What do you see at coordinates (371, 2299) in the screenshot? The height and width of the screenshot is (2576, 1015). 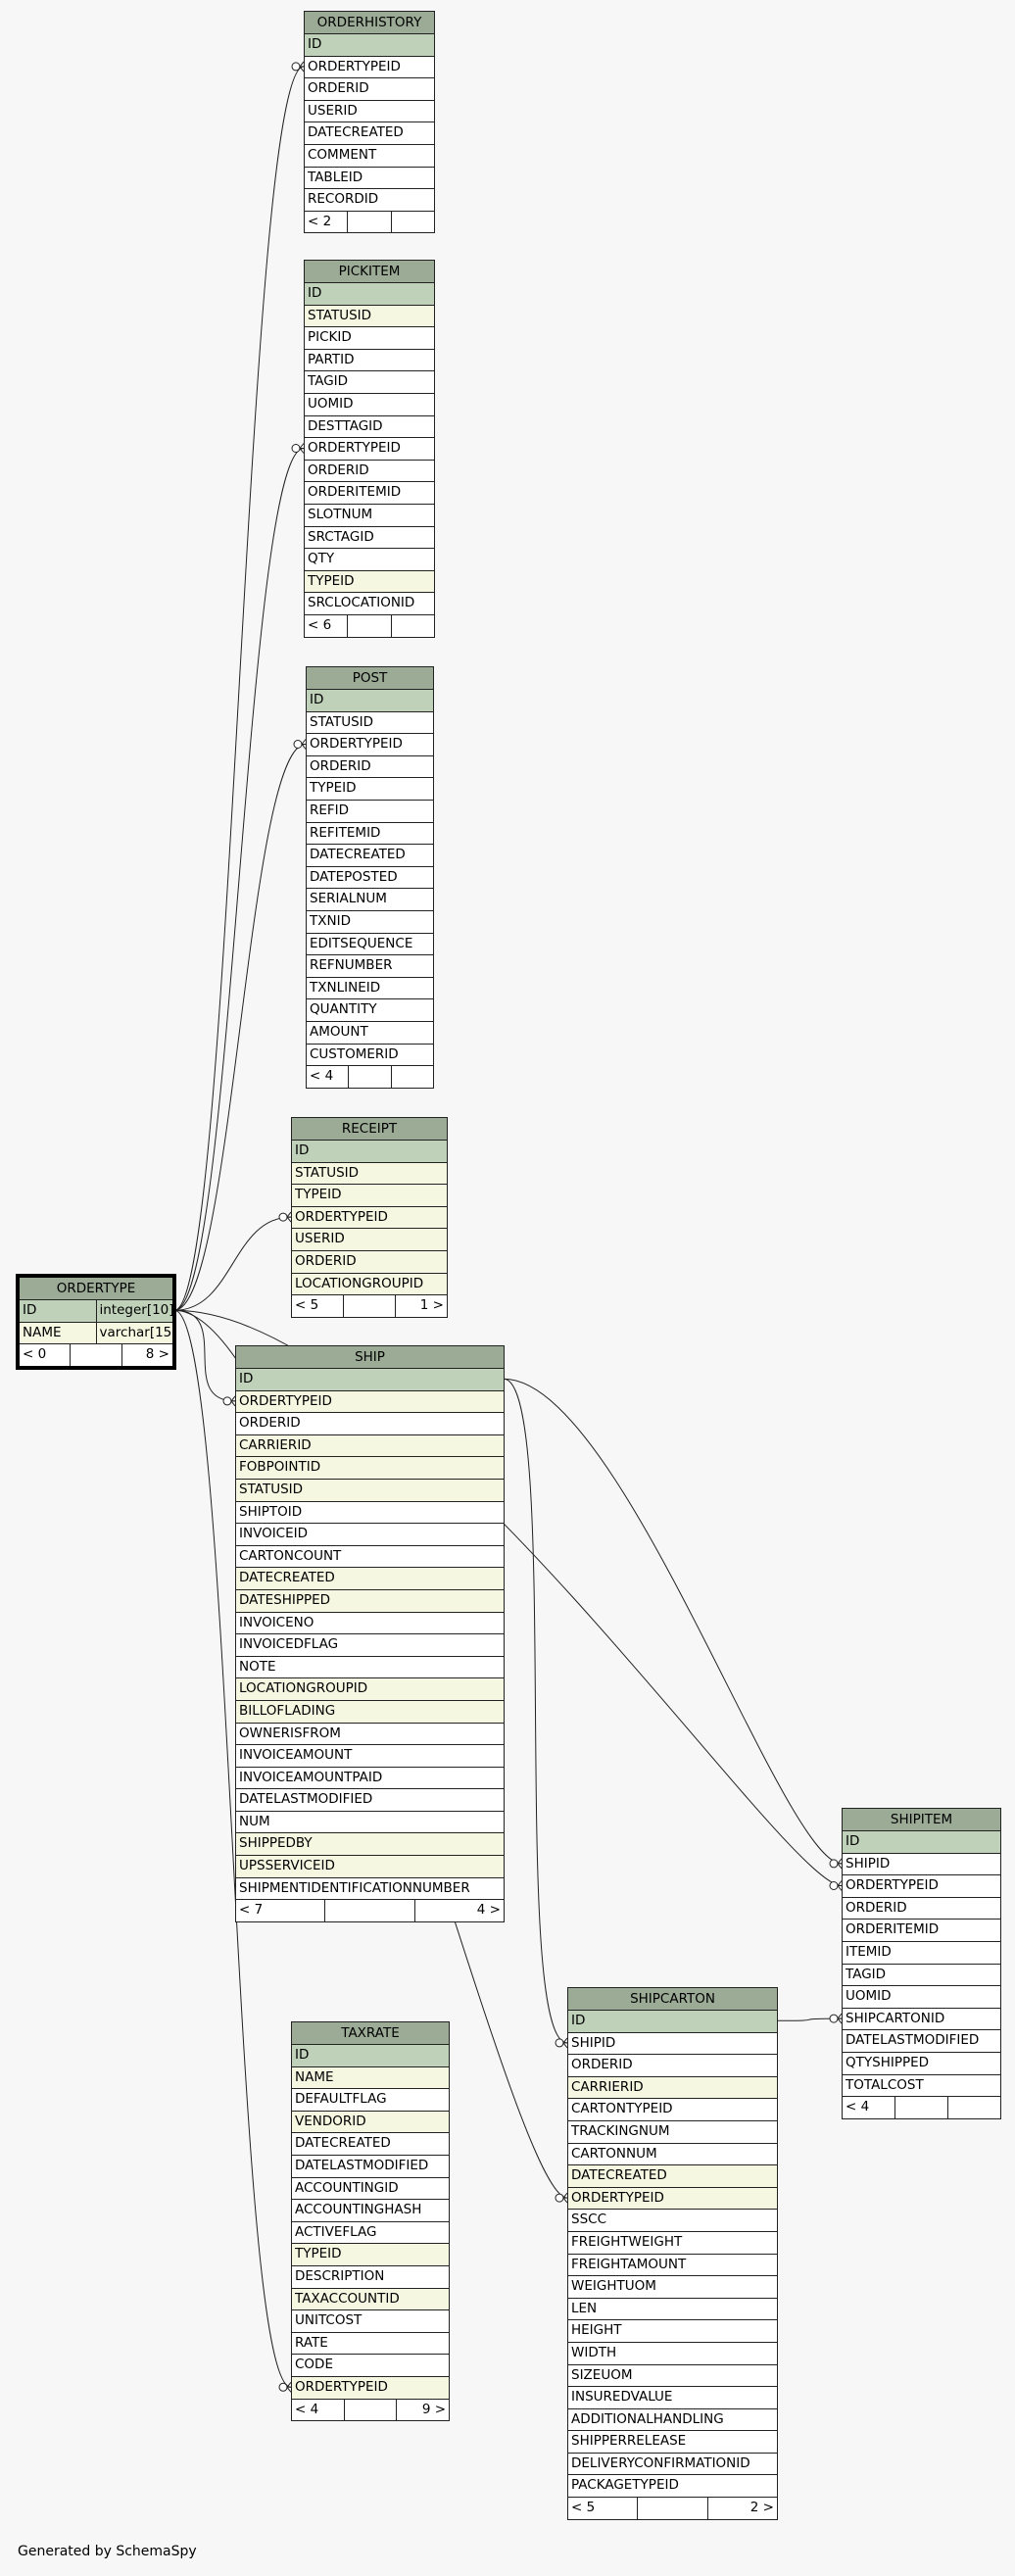 I see `column-taxaccountid: TAXACCOUNTID` at bounding box center [371, 2299].